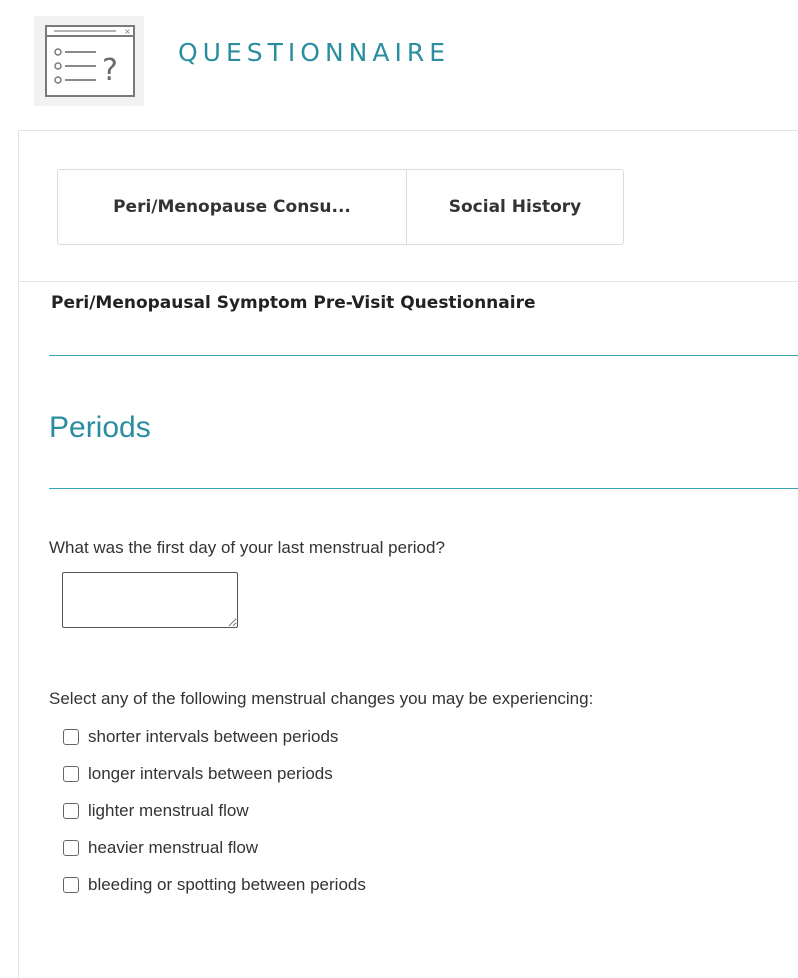 Image resolution: width=798 pixels, height=978 pixels. I want to click on option-label: shorter intervals between periods, so click(213, 736).